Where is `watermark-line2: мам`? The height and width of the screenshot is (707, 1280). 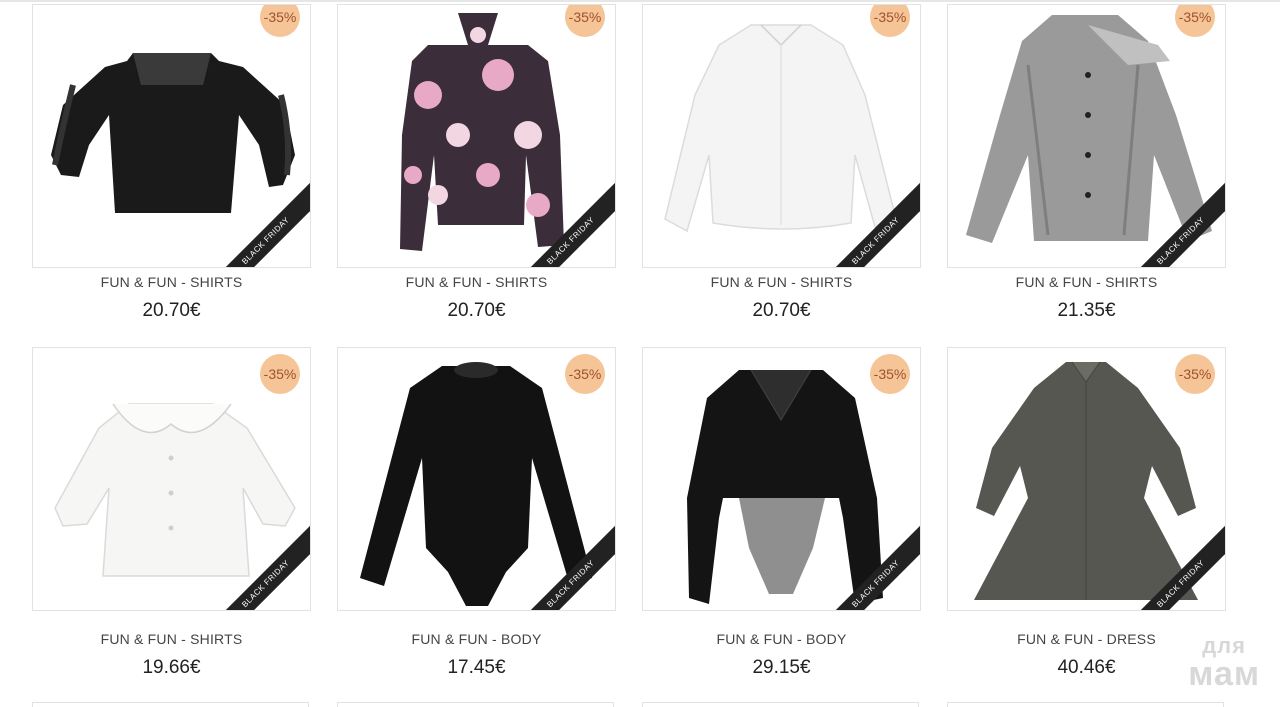
watermark-line2: мам is located at coordinates (1224, 674).